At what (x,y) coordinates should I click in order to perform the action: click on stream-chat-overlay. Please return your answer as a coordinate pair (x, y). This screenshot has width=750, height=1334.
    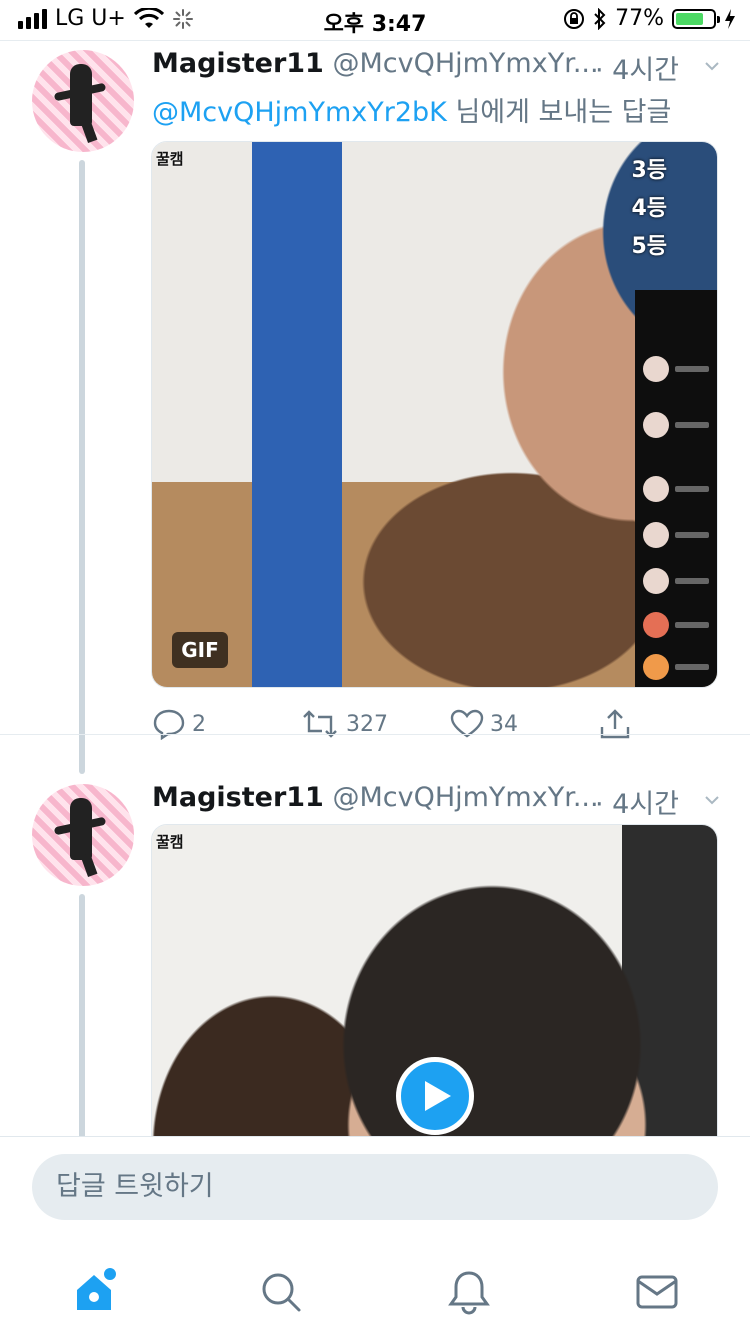
    Looking at the image, I should click on (676, 488).